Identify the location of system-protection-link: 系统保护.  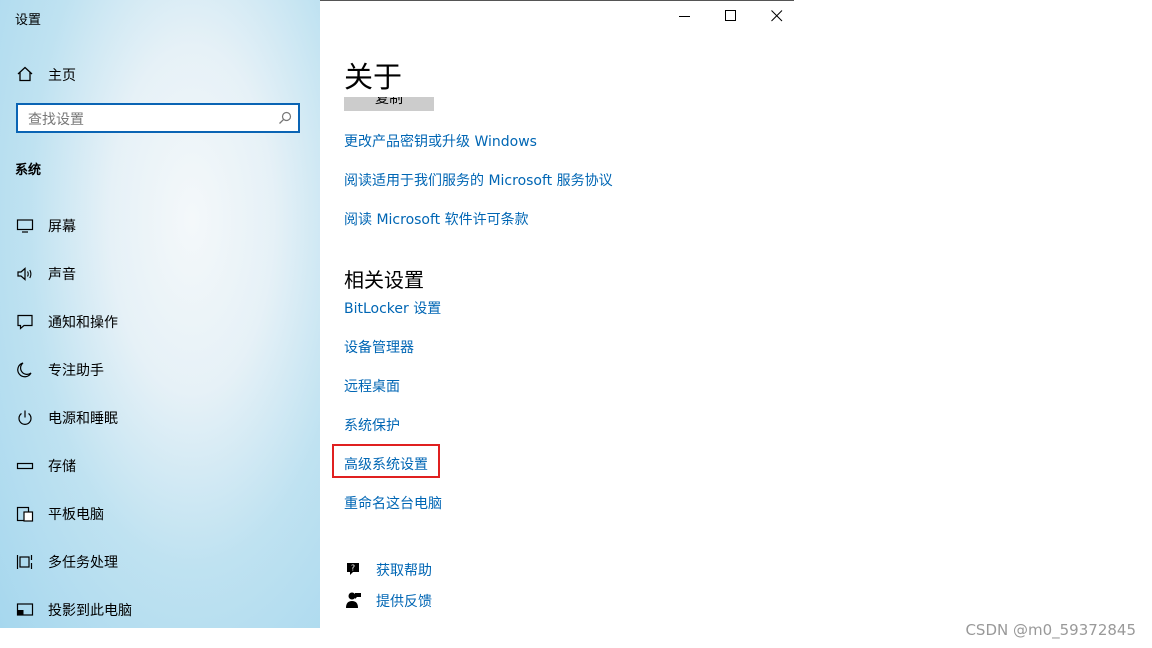
(372, 425).